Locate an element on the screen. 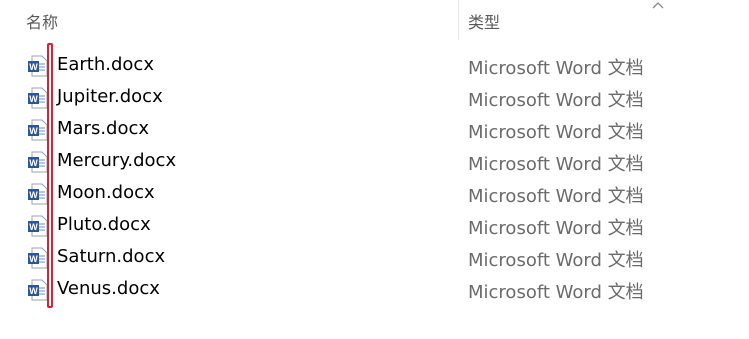  file-name: Pluto.docx is located at coordinates (104, 224).